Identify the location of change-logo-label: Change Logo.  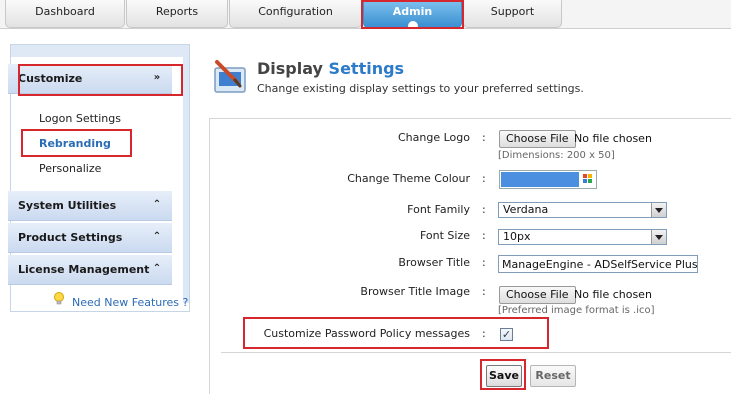
(434, 137).